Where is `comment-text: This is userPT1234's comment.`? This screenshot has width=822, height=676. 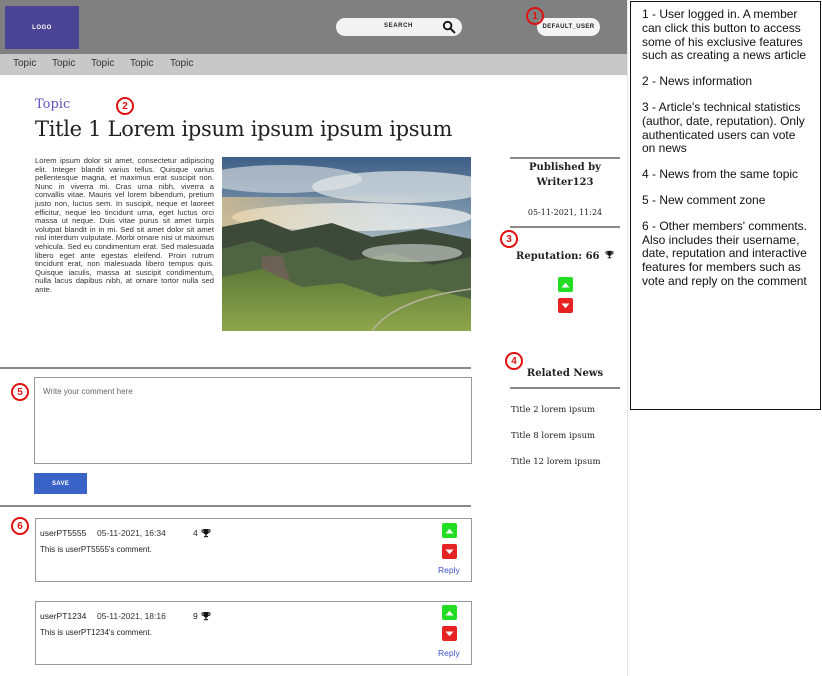
comment-text: This is userPT1234's comment. is located at coordinates (96, 632).